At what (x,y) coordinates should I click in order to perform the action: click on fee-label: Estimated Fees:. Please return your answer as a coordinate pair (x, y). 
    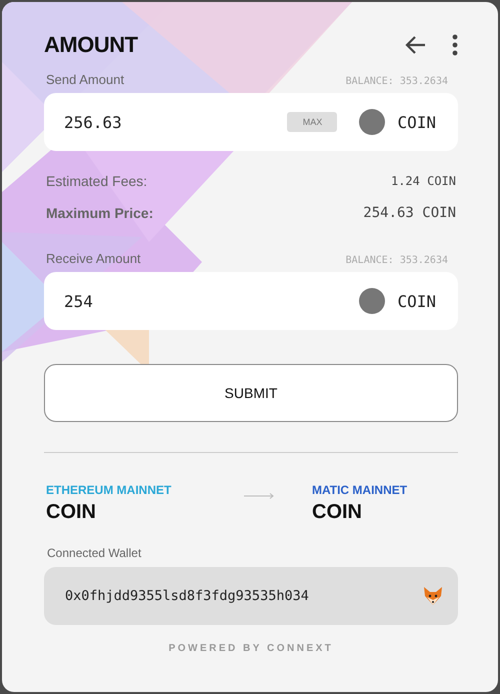
    Looking at the image, I should click on (97, 181).